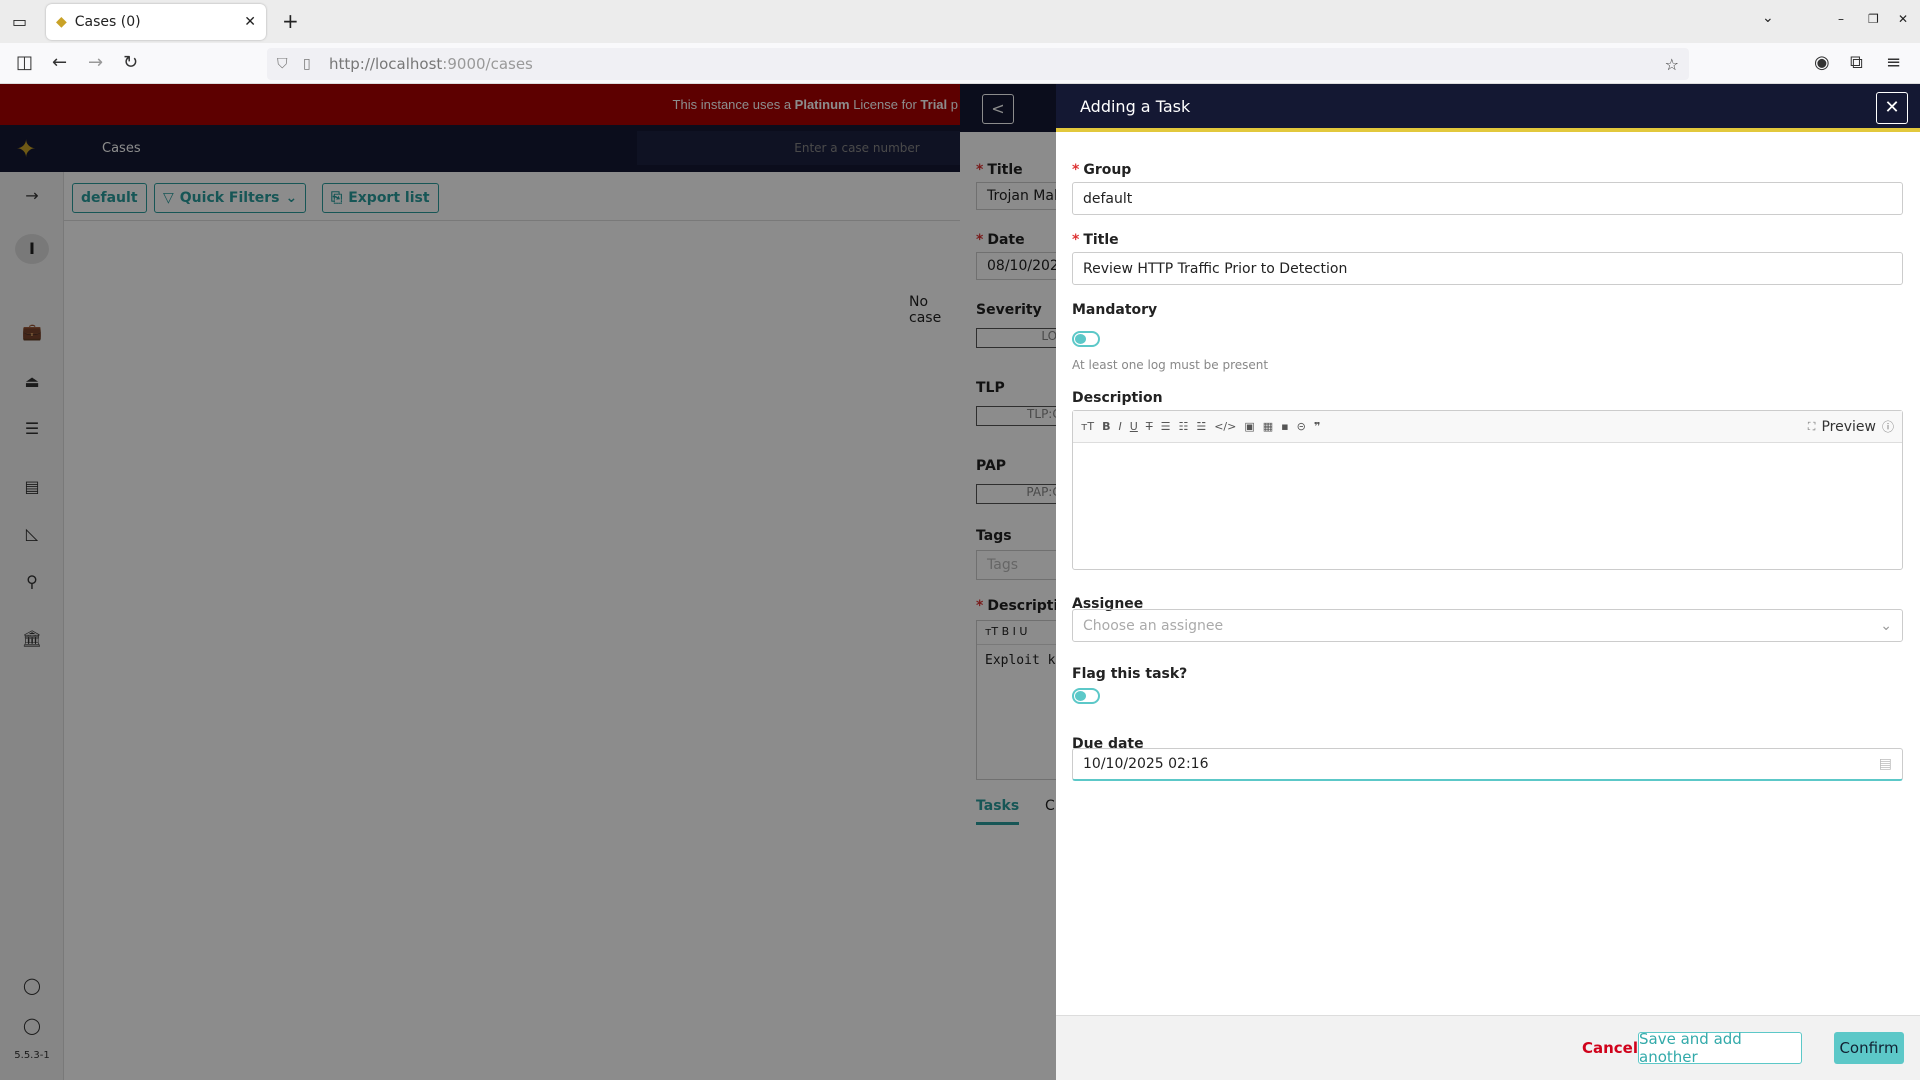 The height and width of the screenshot is (1080, 1920). I want to click on mandatory-hint: At least one log must be present, so click(1170, 365).